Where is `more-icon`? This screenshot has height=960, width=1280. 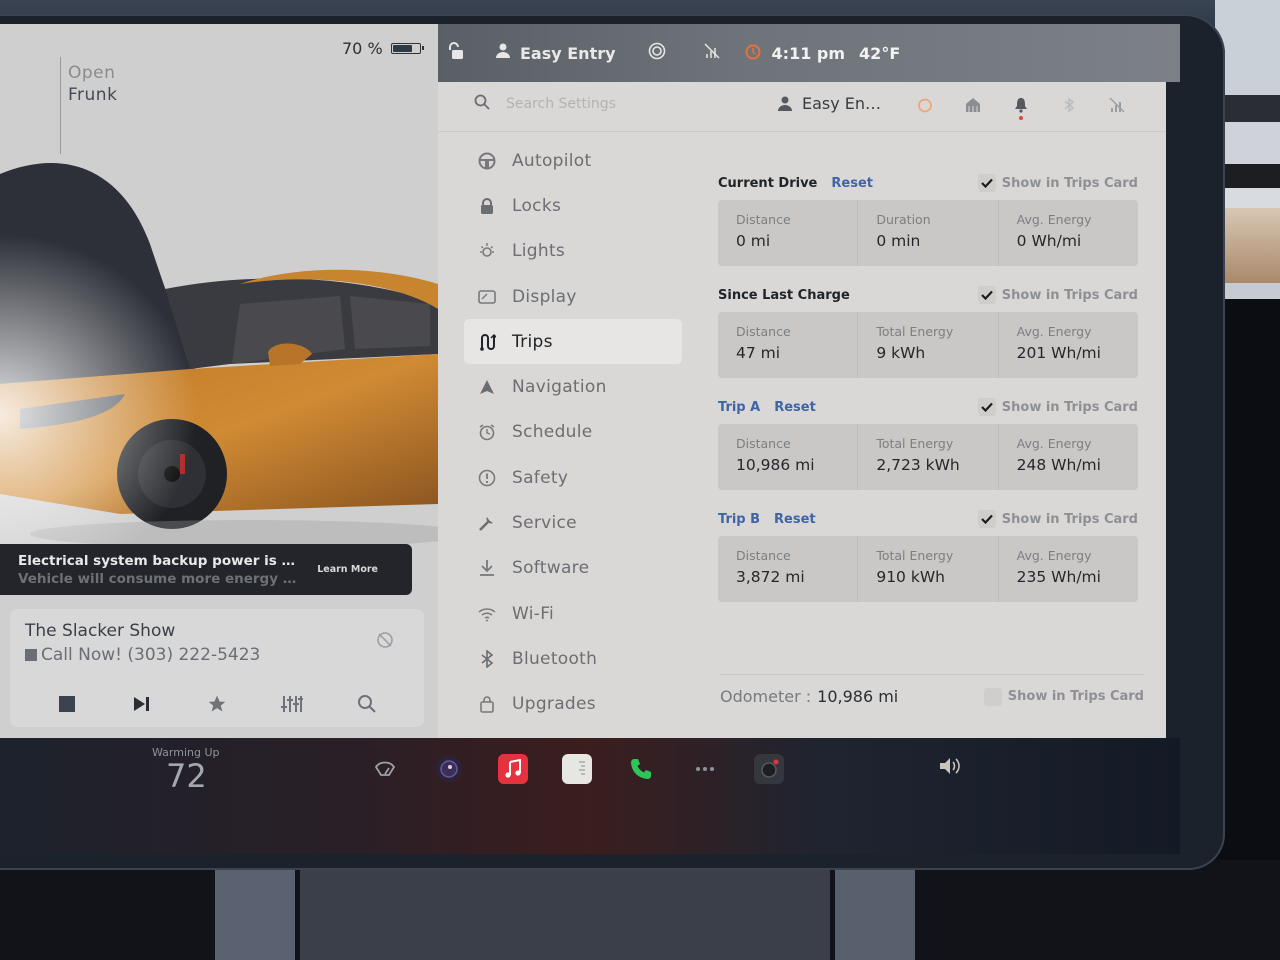
more-icon is located at coordinates (705, 769).